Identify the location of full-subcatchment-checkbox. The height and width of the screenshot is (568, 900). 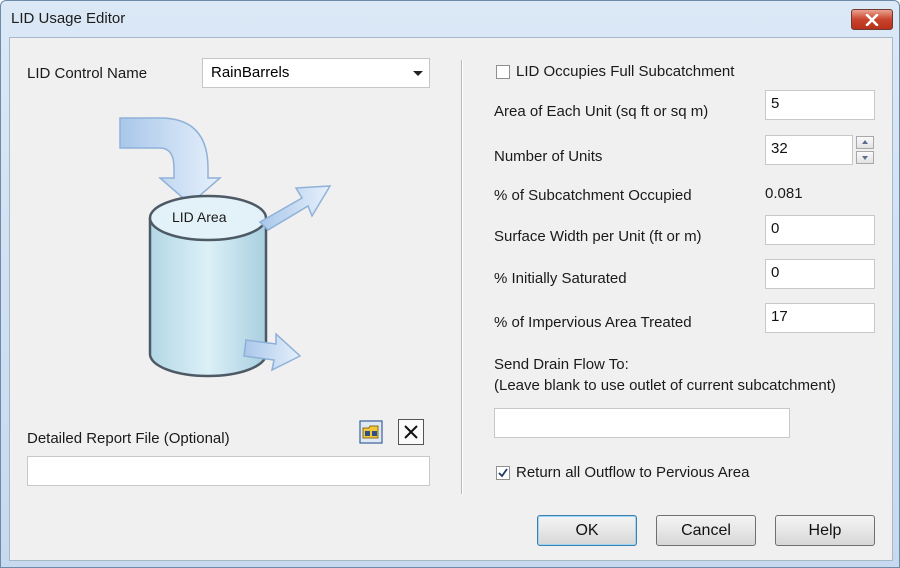
(503, 72).